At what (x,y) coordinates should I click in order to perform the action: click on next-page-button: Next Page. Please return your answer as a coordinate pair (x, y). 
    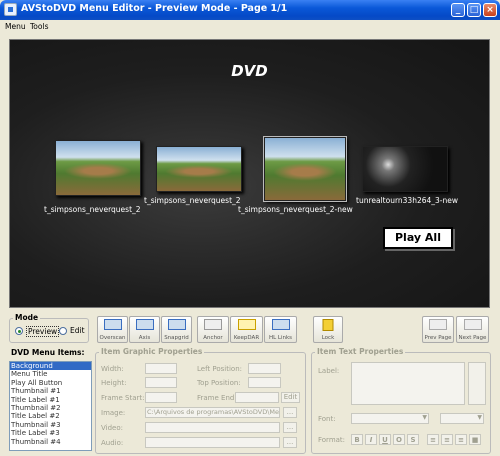
    Looking at the image, I should click on (472, 329).